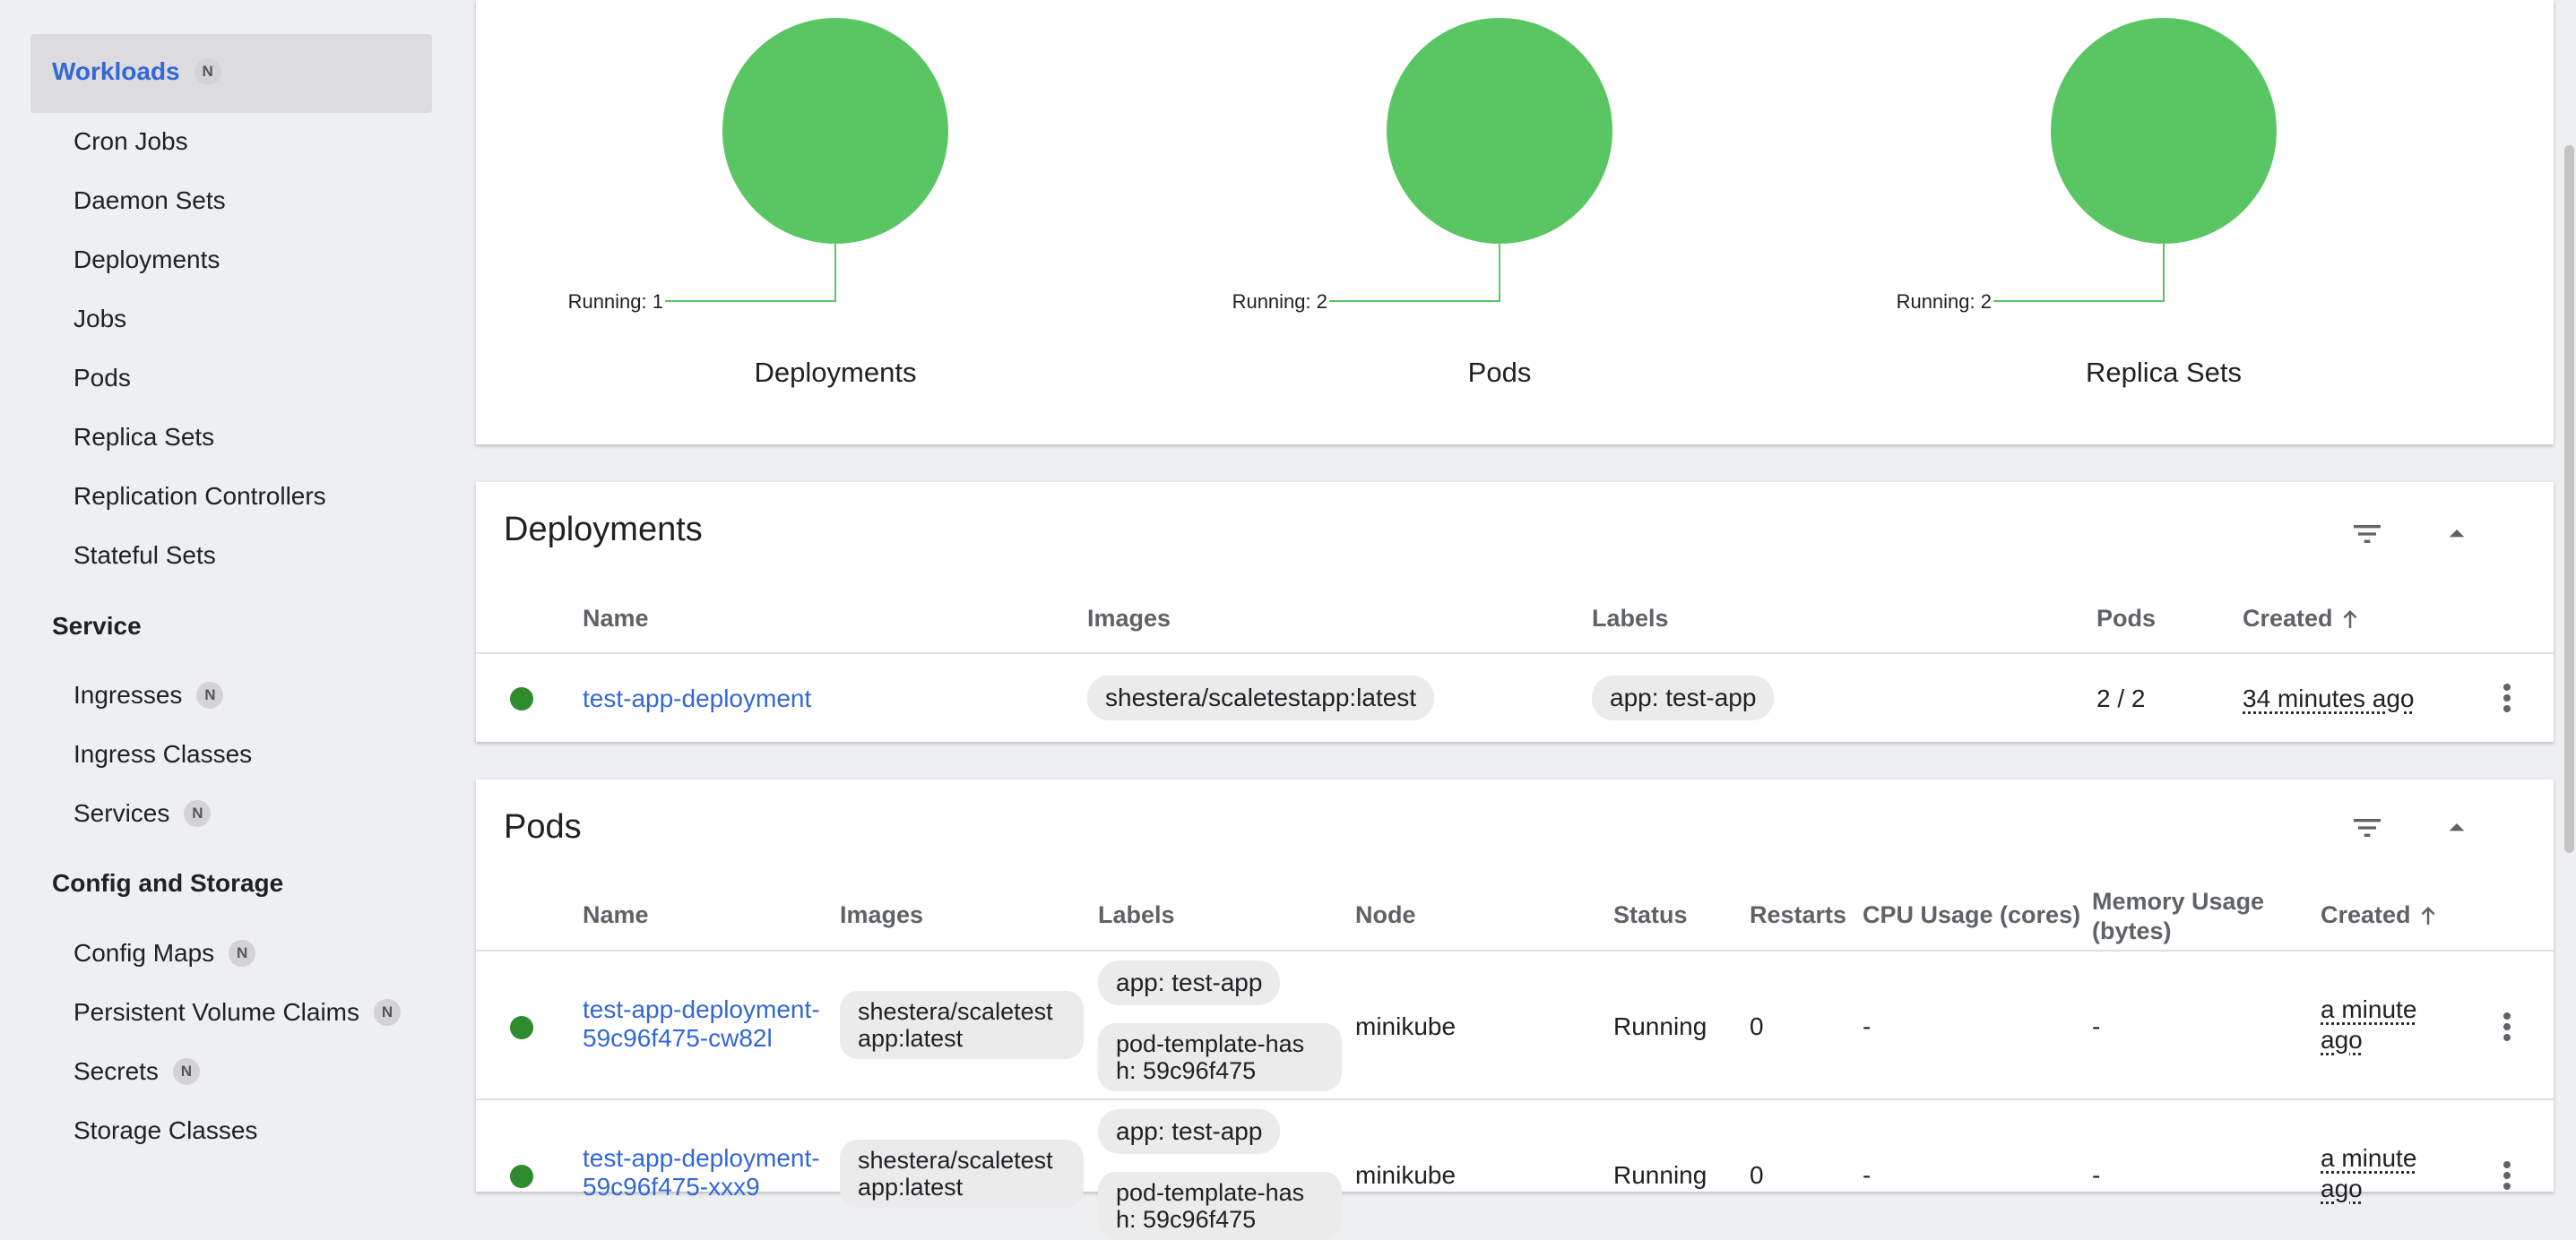  I want to click on sidebar-item-label: Jobs, so click(99, 319).